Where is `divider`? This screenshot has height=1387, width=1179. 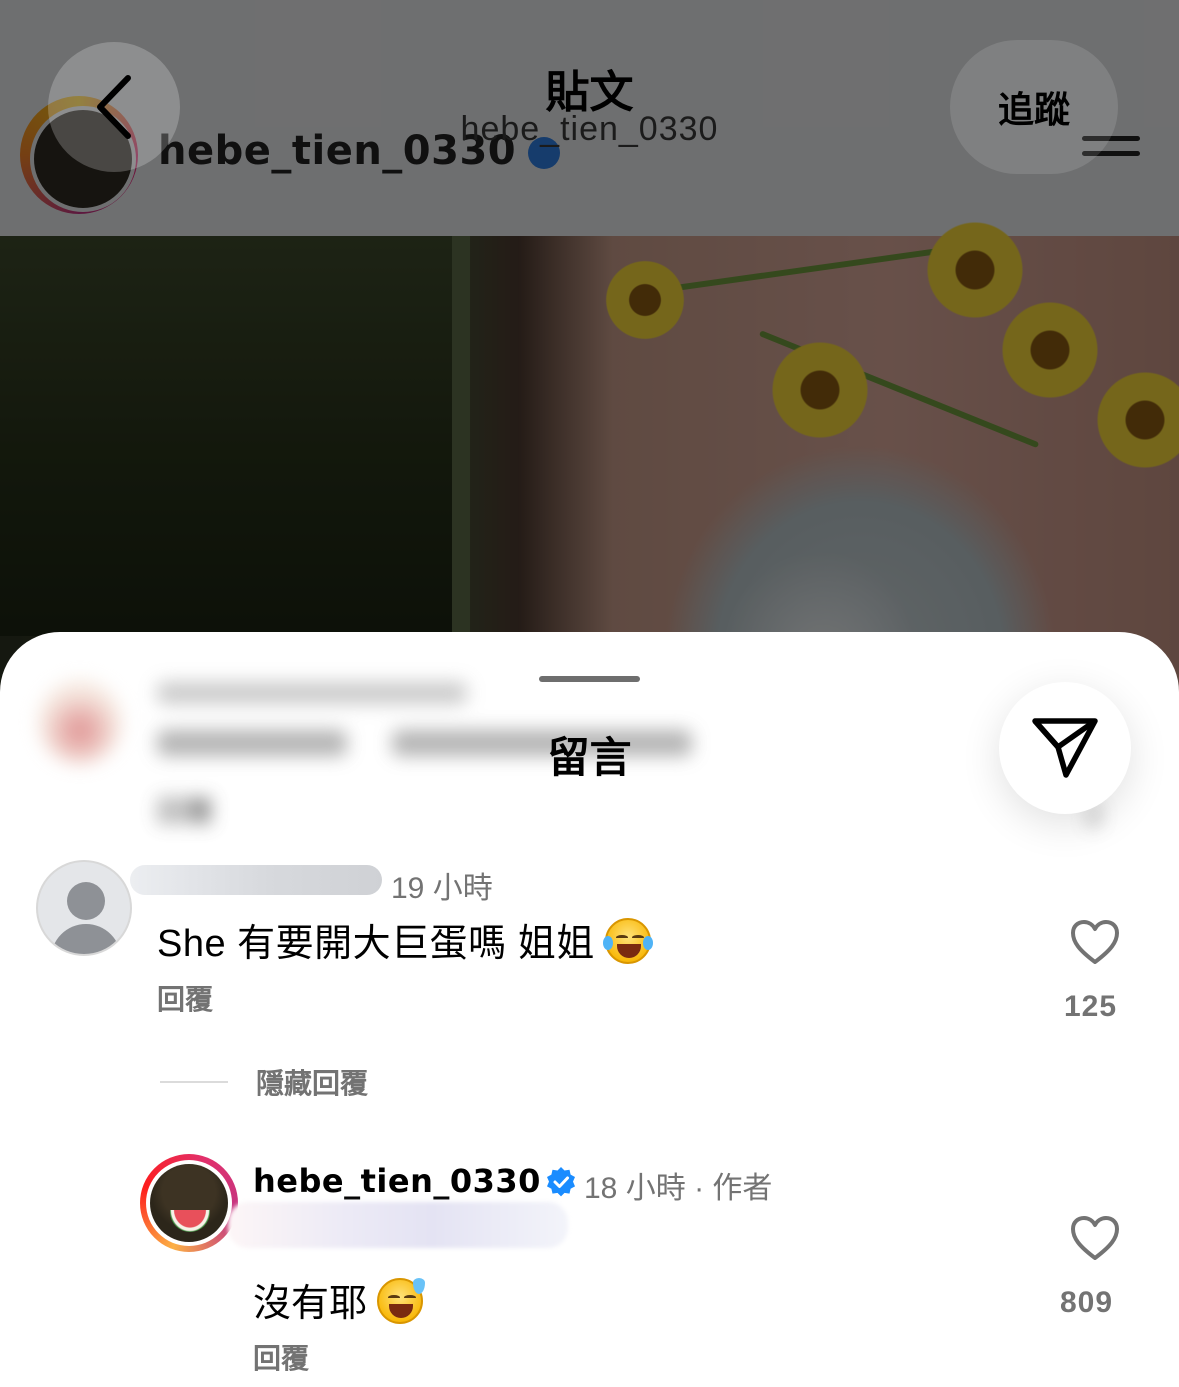 divider is located at coordinates (194, 1082).